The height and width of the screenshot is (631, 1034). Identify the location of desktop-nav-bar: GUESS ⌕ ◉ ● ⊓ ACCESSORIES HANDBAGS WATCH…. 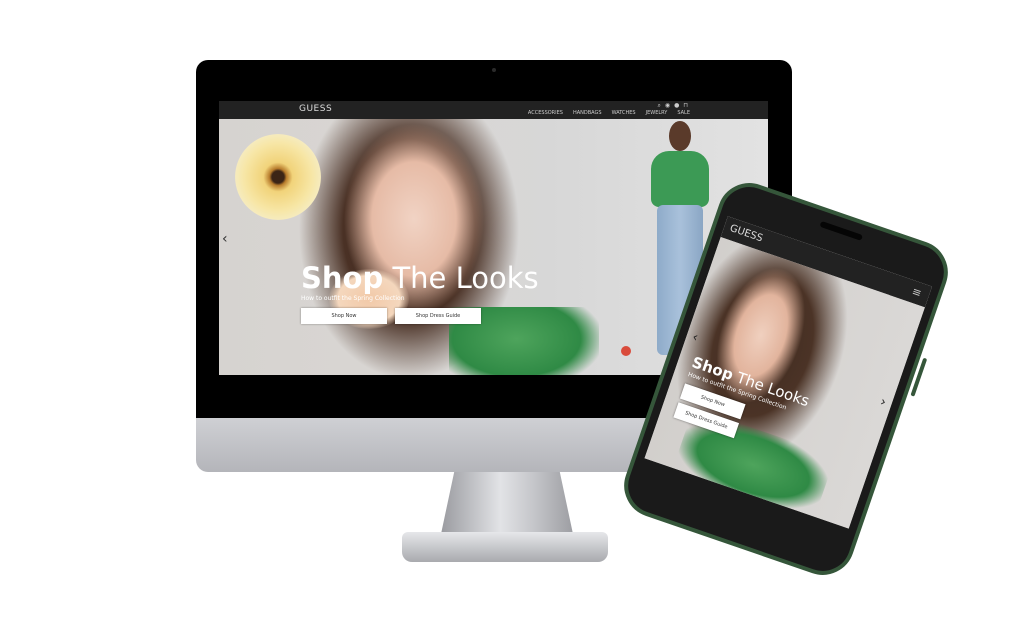
(493, 110).